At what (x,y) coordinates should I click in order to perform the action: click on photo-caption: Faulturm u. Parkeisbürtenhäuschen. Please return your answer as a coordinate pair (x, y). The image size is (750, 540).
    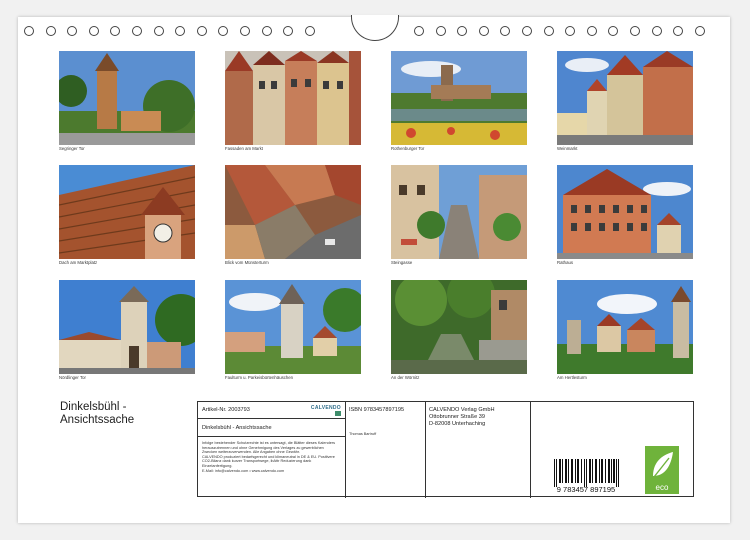
    Looking at the image, I should click on (259, 377).